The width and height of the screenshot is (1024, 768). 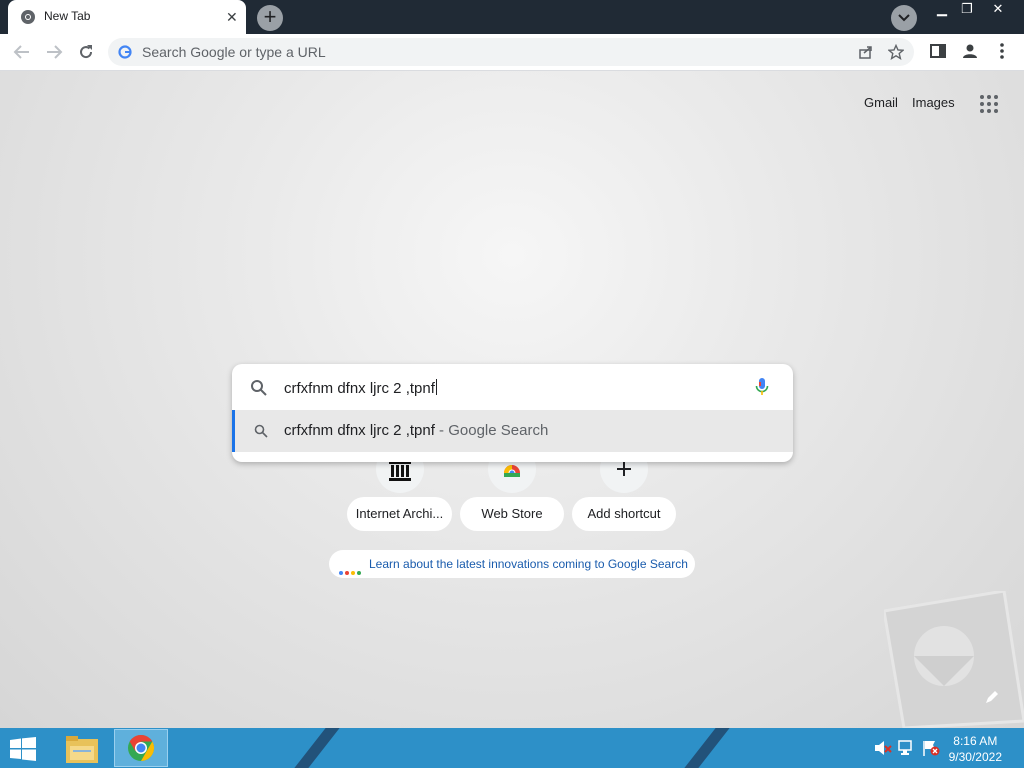 What do you see at coordinates (624, 469) in the screenshot?
I see `plus-icon` at bounding box center [624, 469].